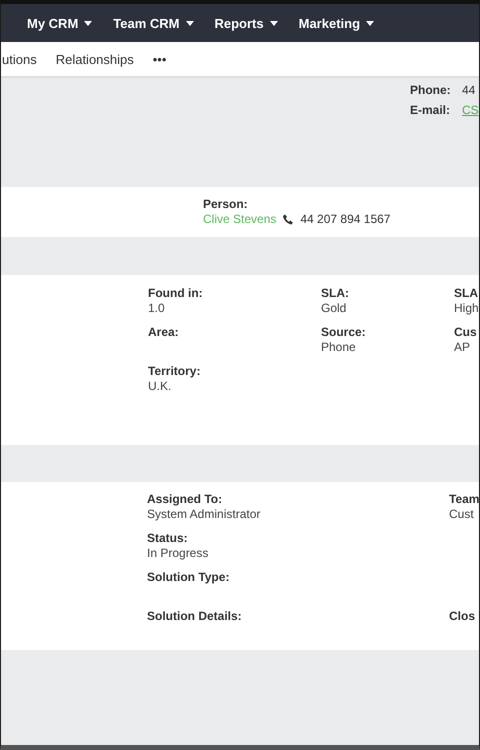  Describe the element at coordinates (164, 332) in the screenshot. I see `field-label: Area:` at that location.